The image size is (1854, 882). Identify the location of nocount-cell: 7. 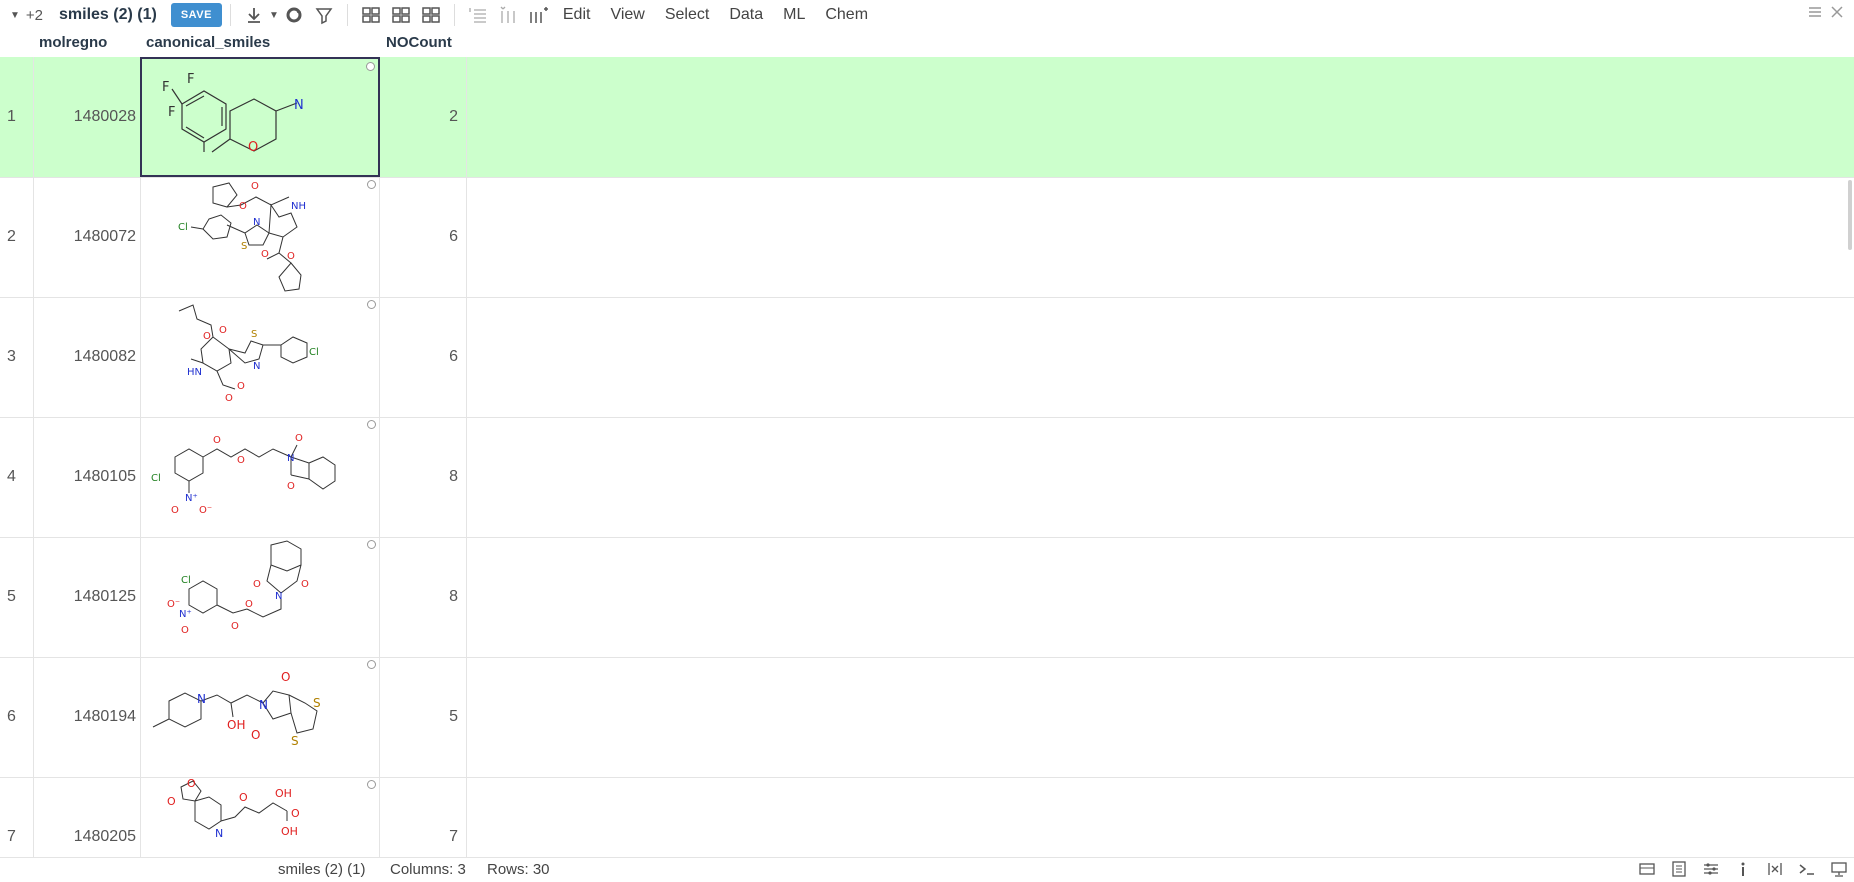
(424, 817).